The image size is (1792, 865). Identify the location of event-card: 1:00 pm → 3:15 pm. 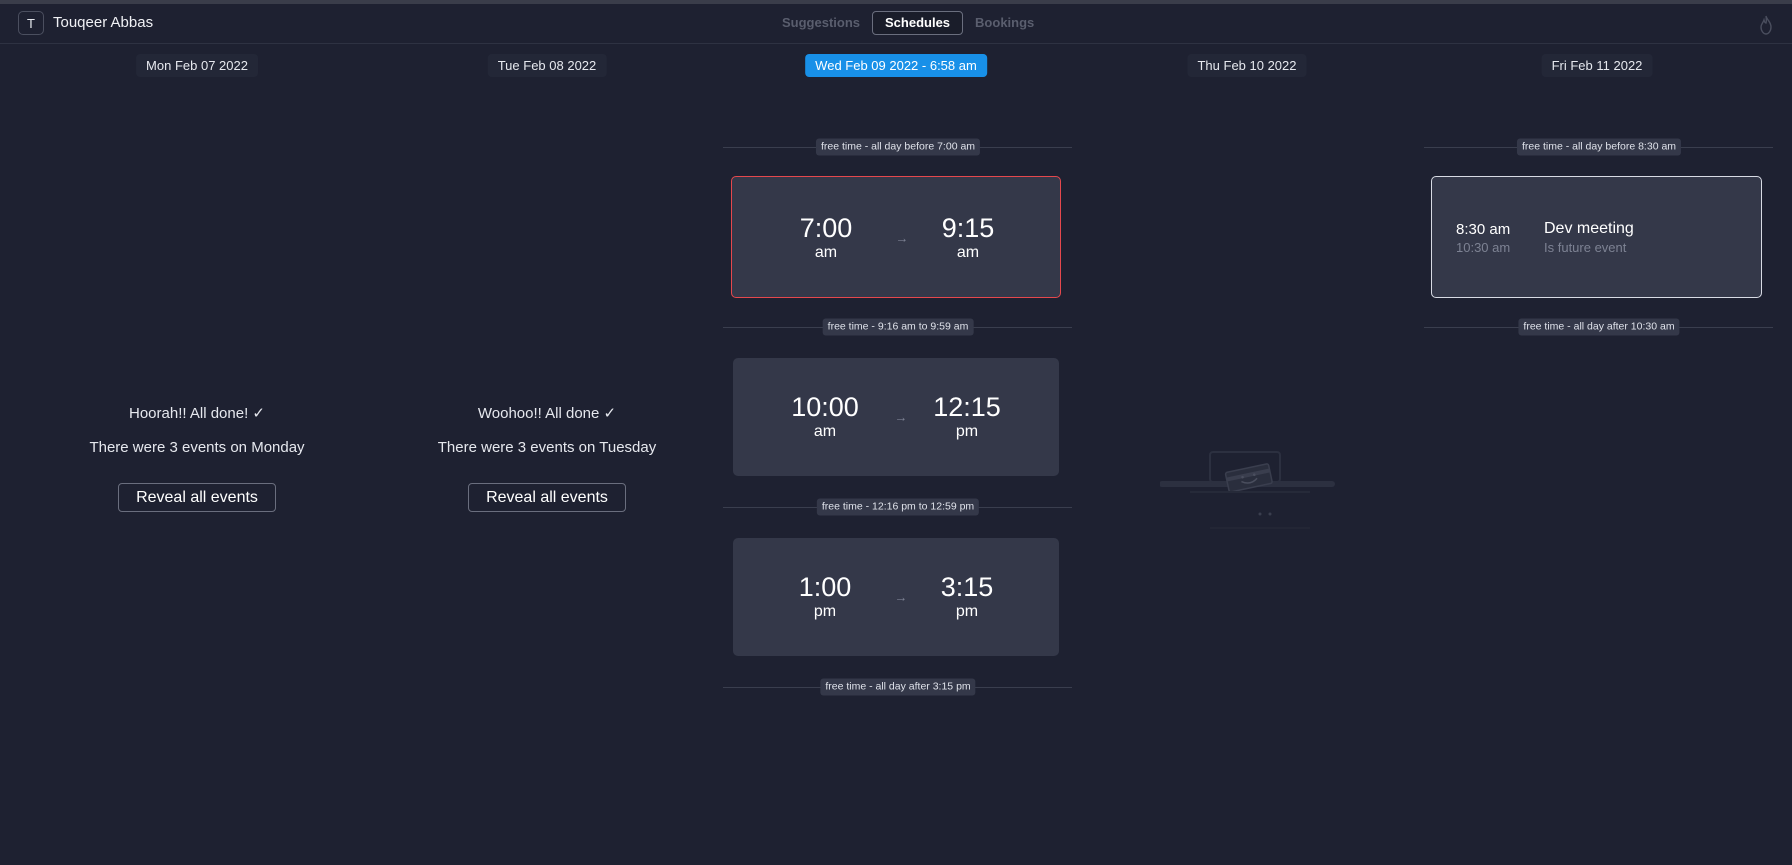
(896, 597).